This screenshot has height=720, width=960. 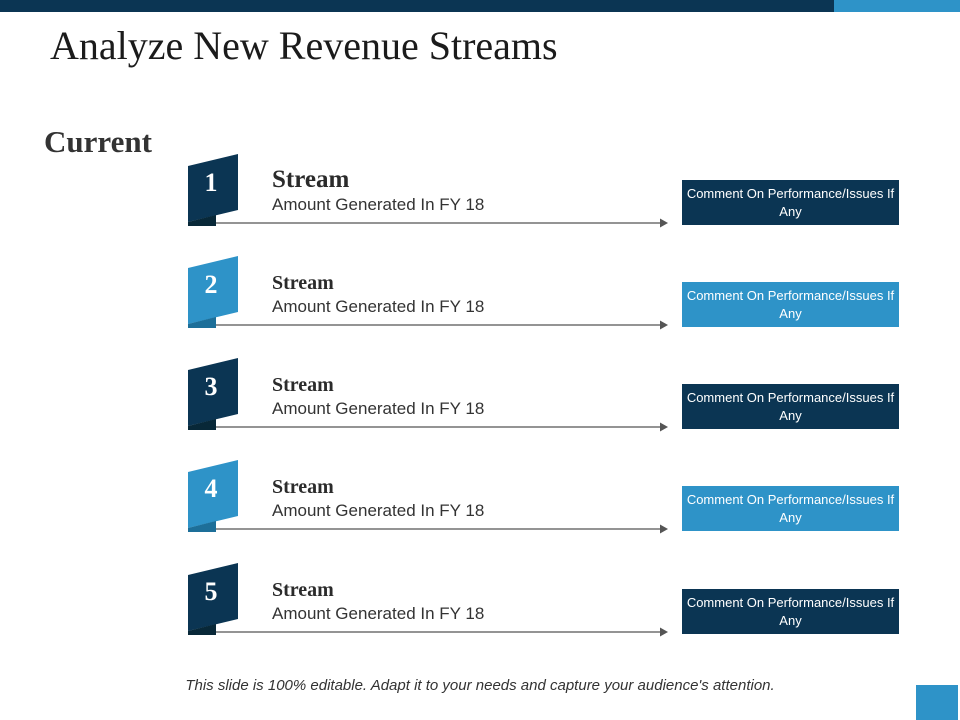 What do you see at coordinates (211, 386) in the screenshot?
I see `badge-number: 3` at bounding box center [211, 386].